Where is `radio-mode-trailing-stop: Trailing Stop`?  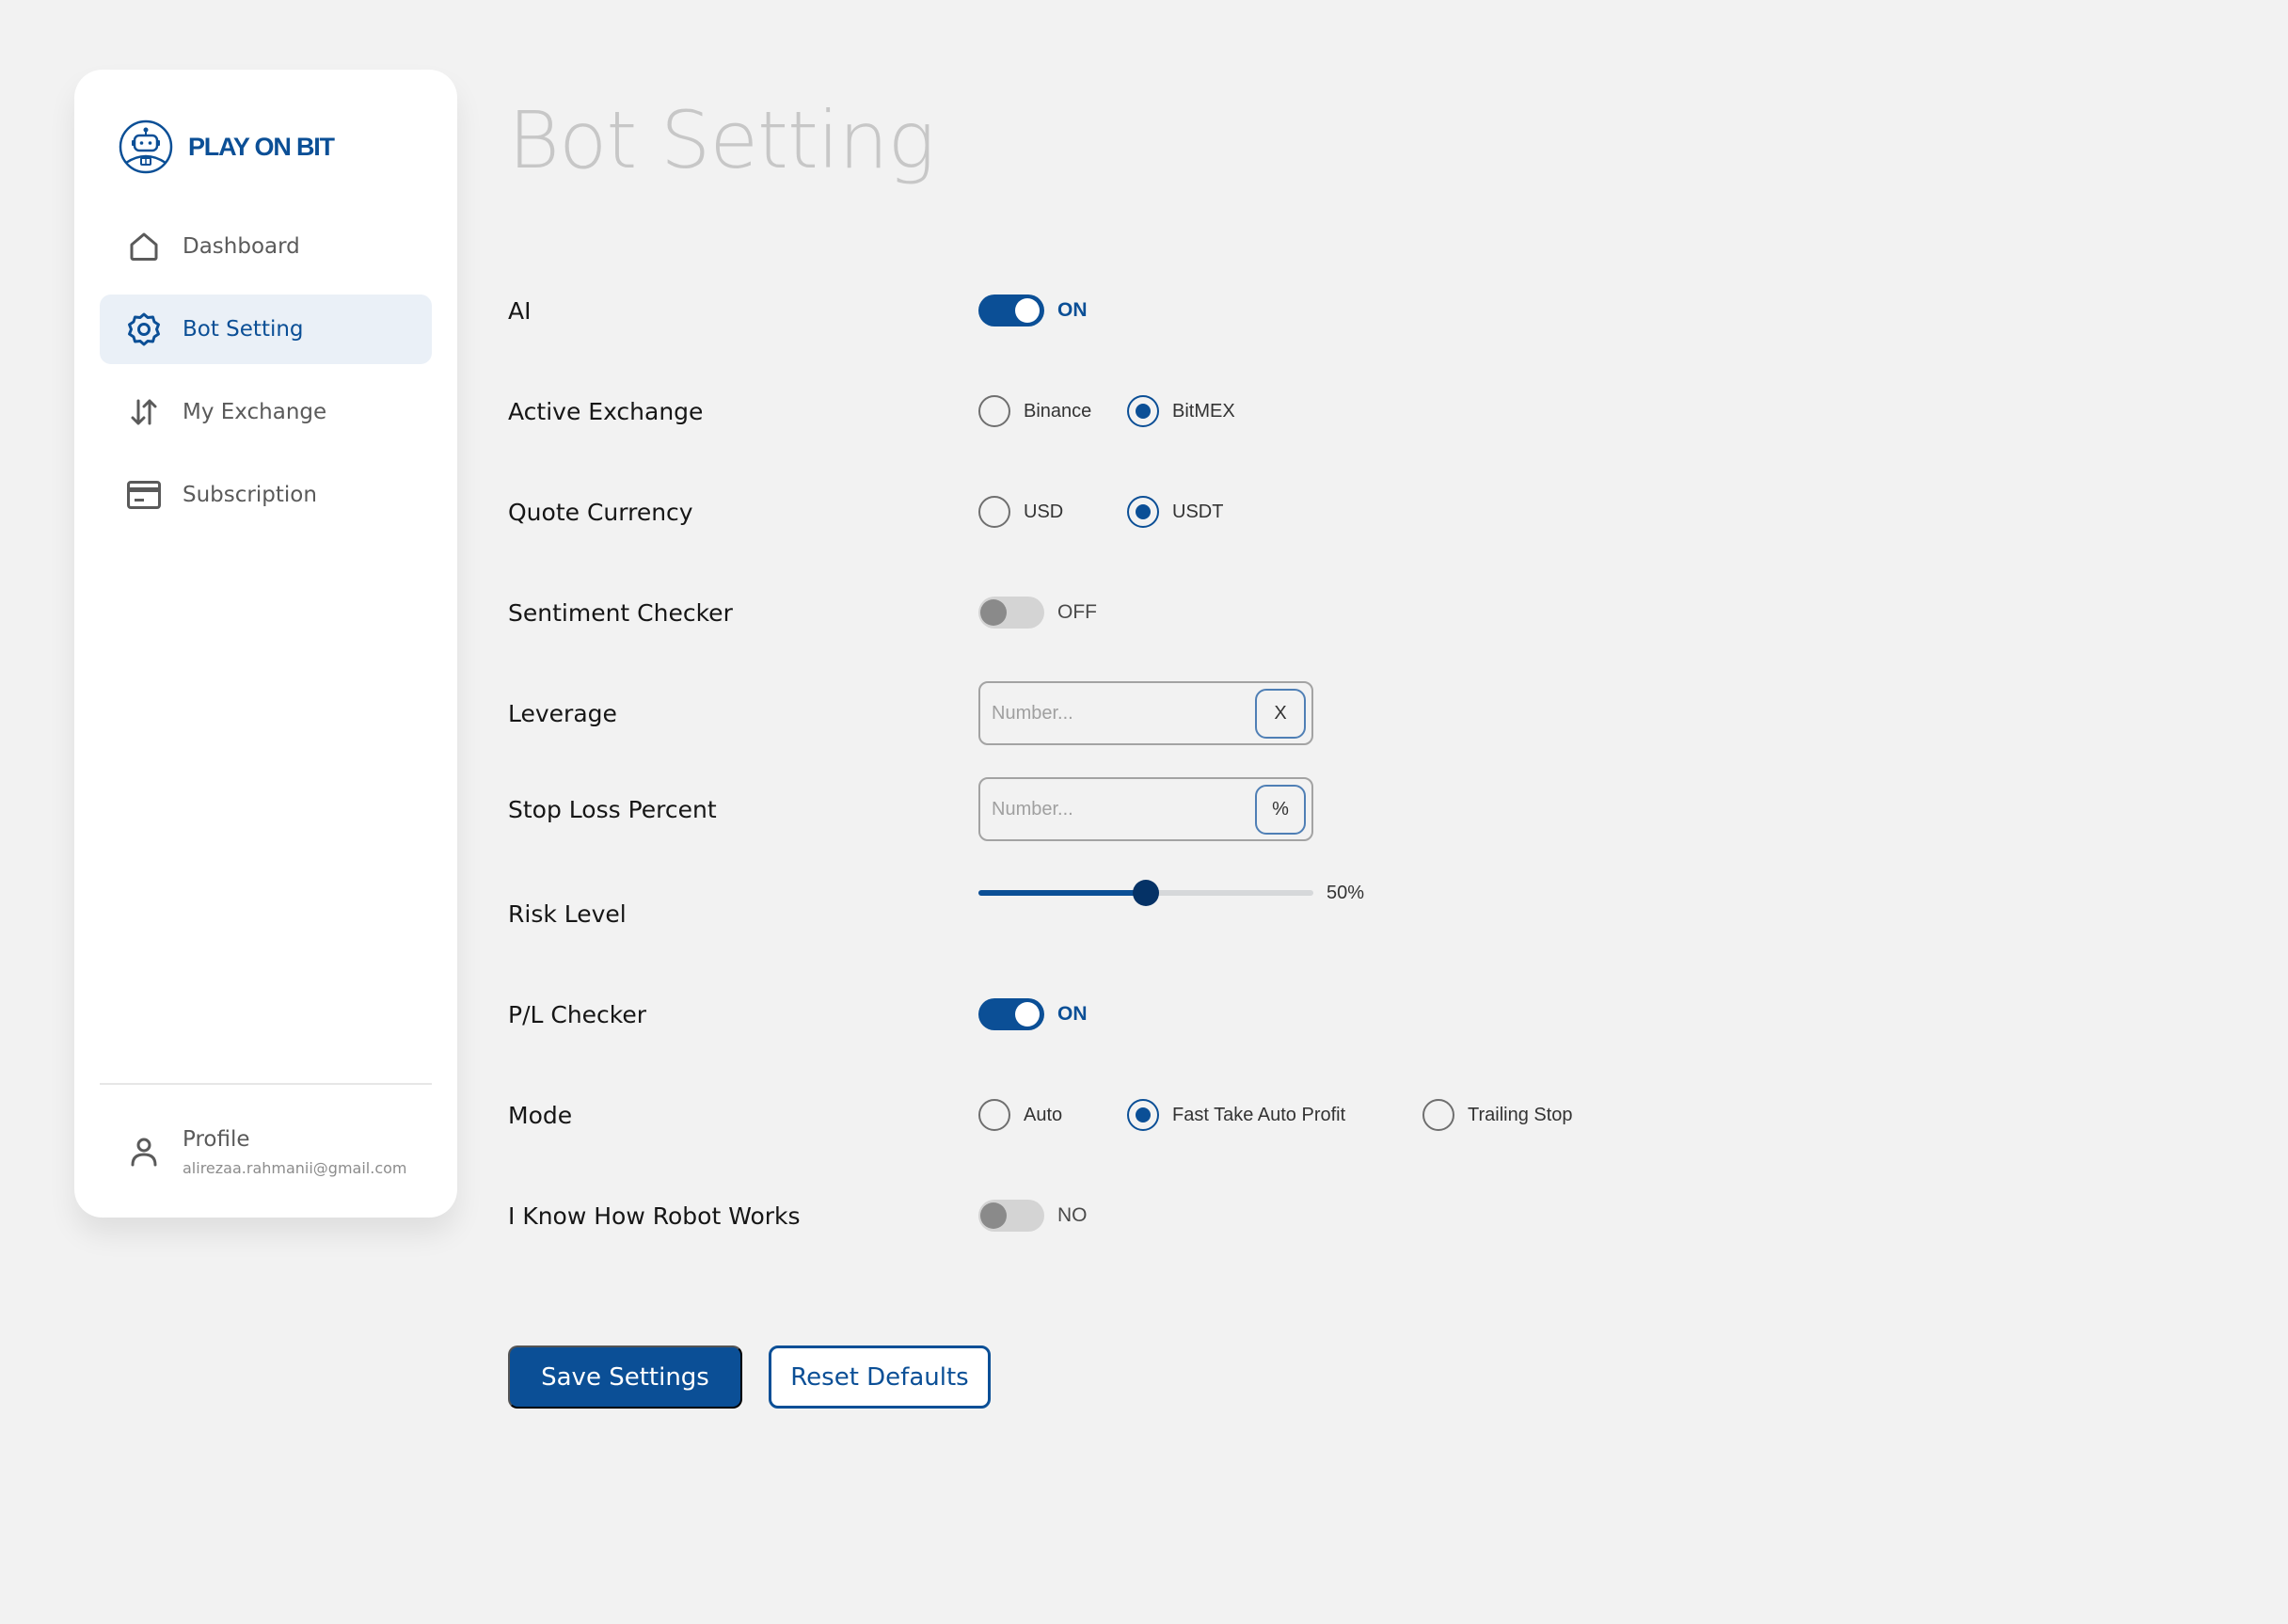 radio-mode-trailing-stop: Trailing Stop is located at coordinates (1497, 1115).